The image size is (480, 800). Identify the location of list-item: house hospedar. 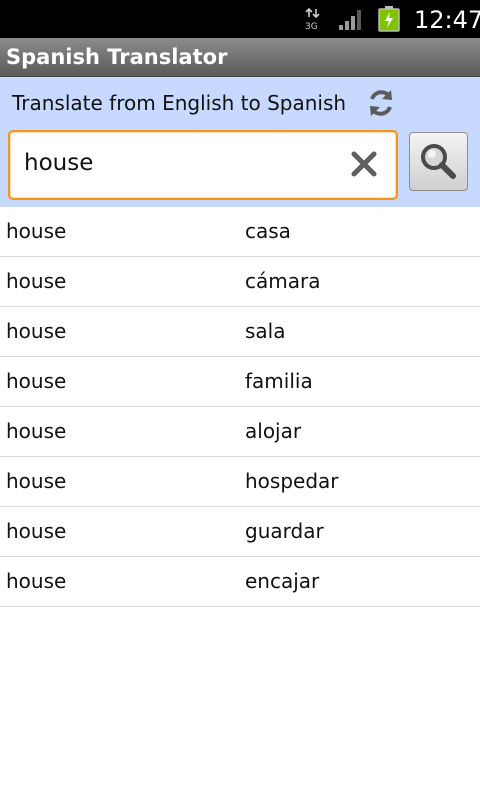
(240, 482).